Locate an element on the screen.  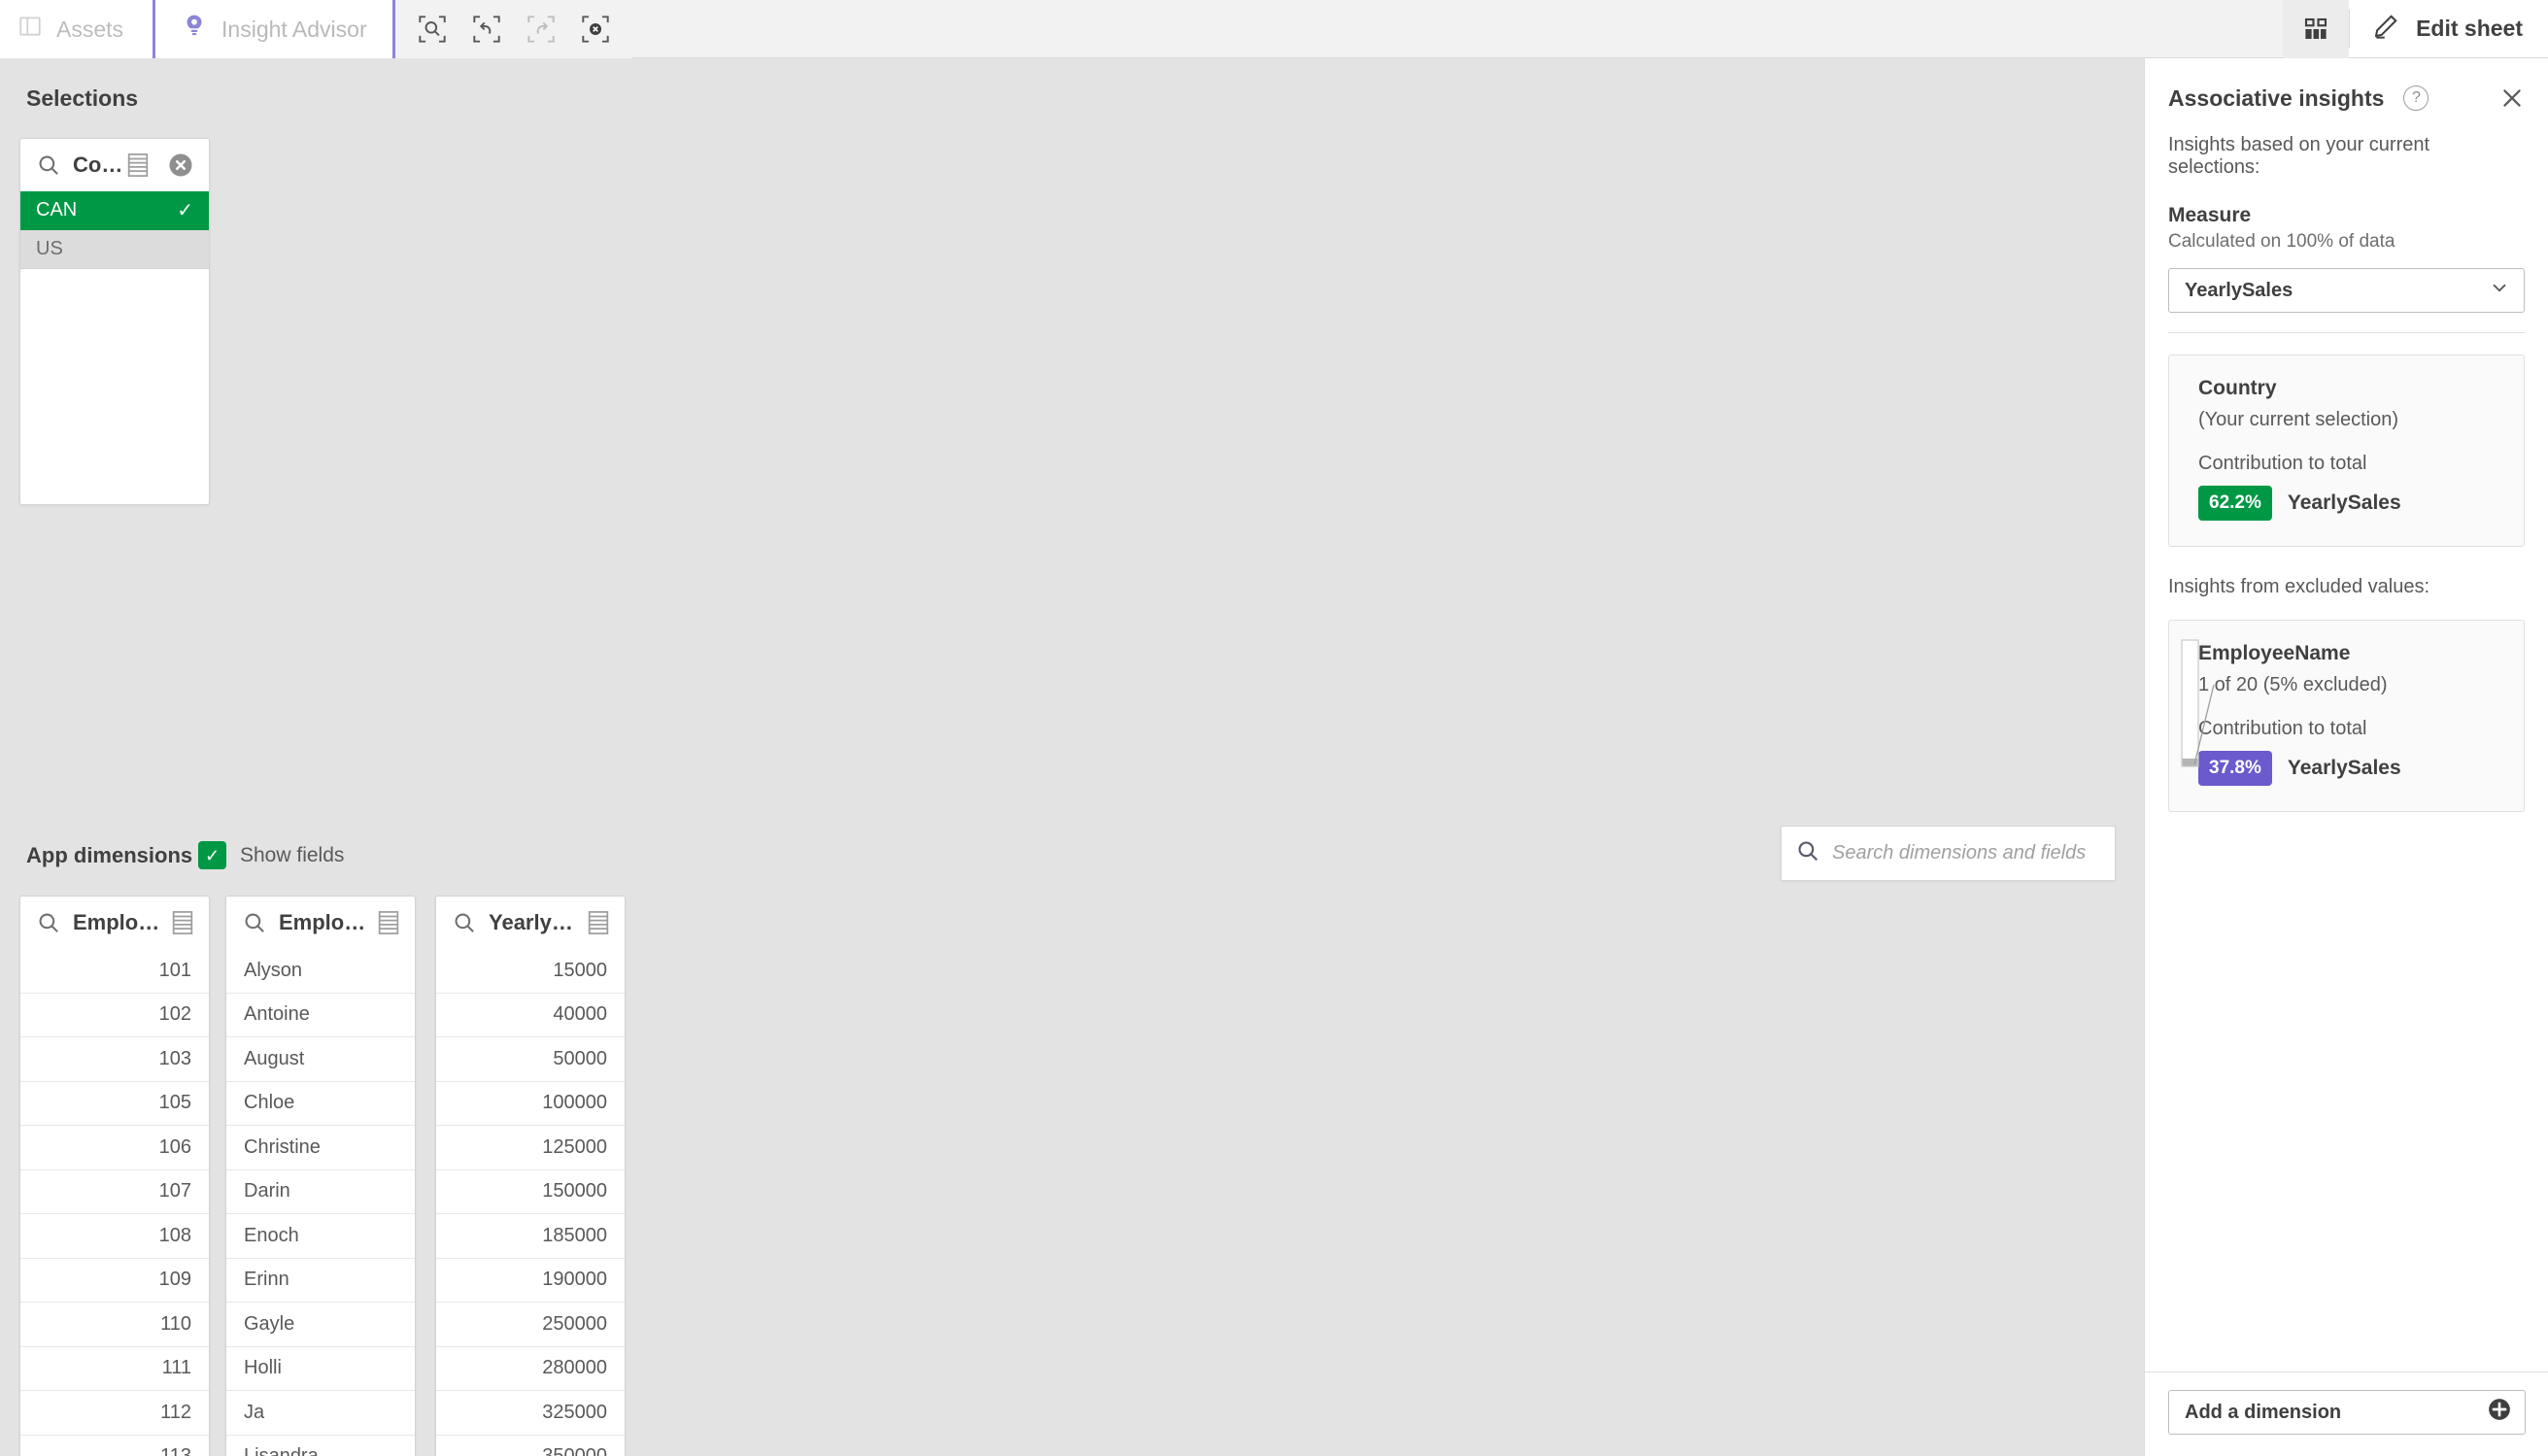
listbox-row-label: Holli is located at coordinates (263, 1368).